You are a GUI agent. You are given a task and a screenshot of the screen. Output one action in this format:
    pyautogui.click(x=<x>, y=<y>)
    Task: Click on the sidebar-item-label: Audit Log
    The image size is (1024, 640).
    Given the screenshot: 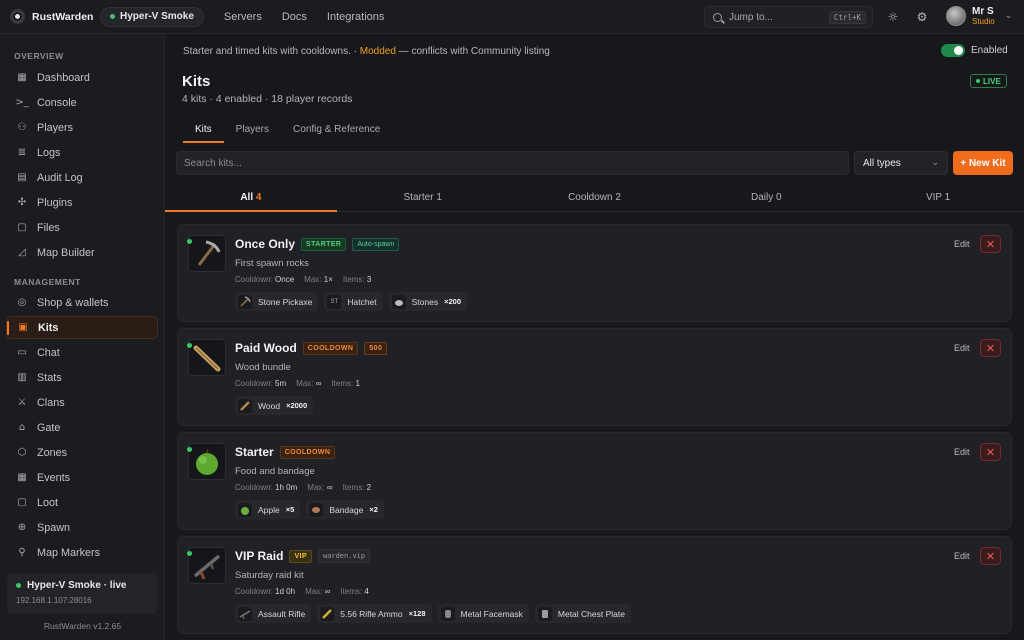 What is the action you would take?
    pyautogui.click(x=60, y=177)
    